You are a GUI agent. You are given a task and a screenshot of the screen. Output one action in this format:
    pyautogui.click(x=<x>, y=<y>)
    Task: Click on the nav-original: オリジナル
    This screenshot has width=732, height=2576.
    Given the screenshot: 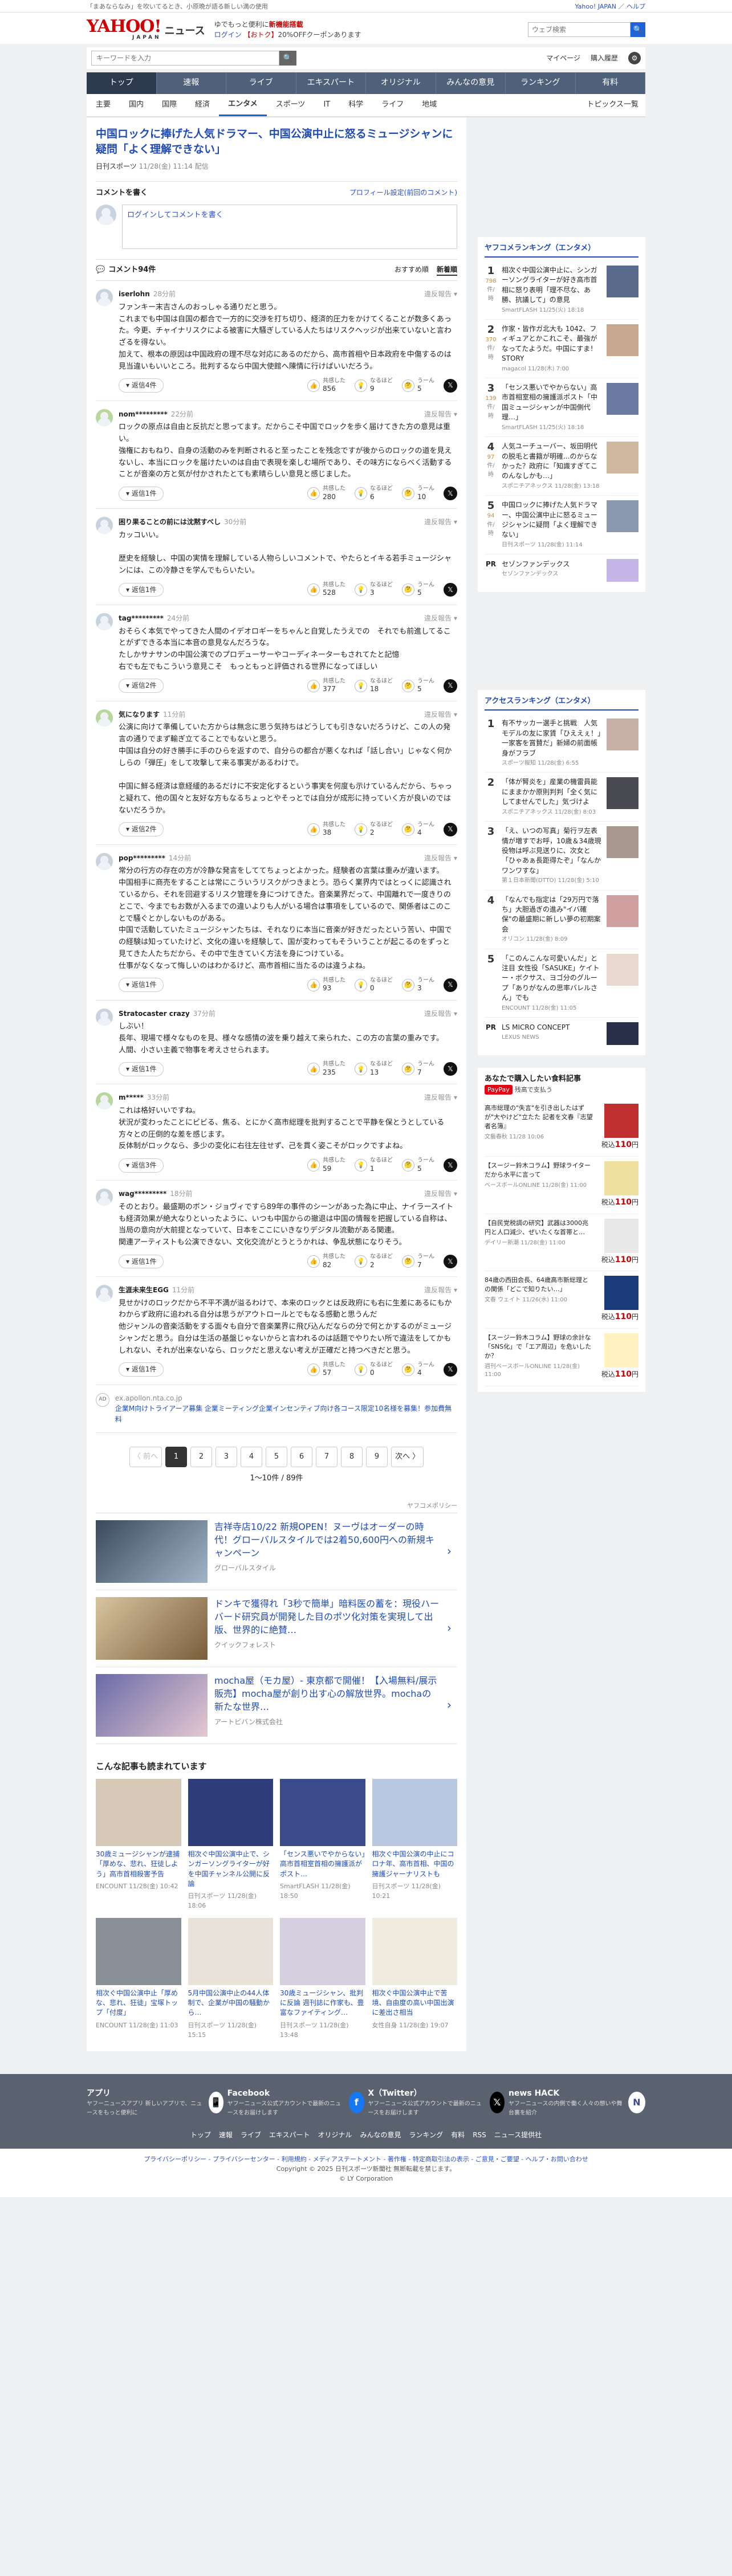 What is the action you would take?
    pyautogui.click(x=401, y=83)
    